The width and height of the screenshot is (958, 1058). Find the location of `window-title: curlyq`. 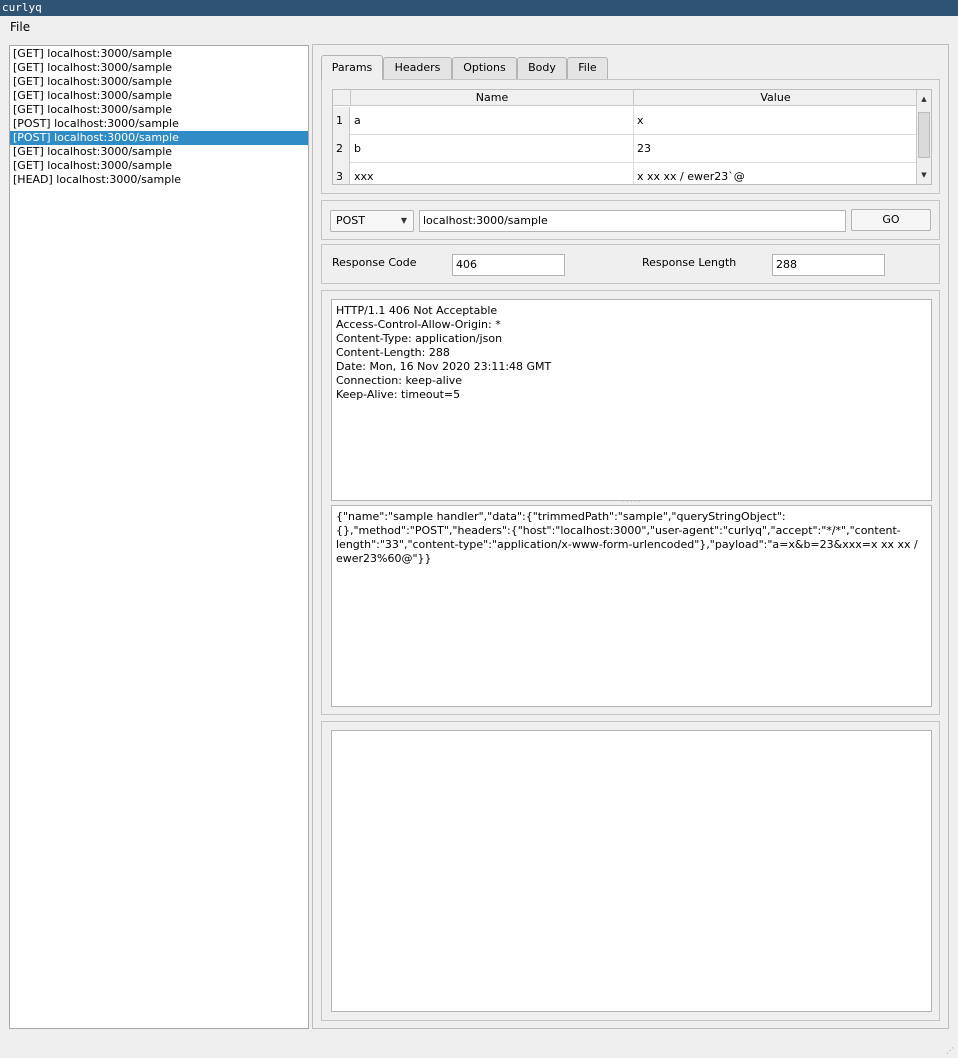

window-title: curlyq is located at coordinates (479, 8).